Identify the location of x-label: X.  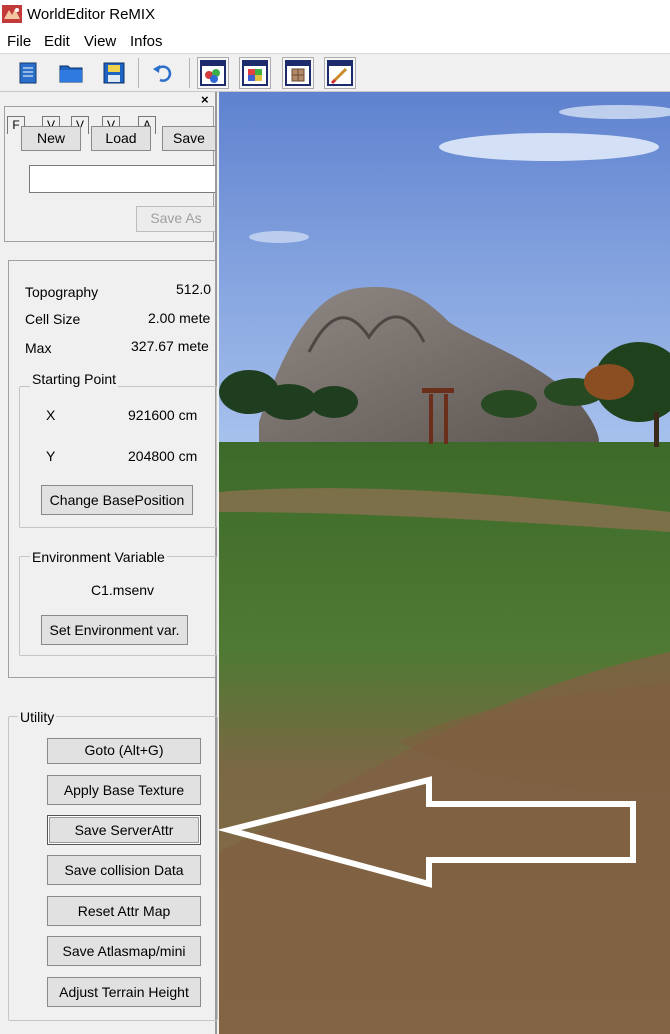
(51, 415).